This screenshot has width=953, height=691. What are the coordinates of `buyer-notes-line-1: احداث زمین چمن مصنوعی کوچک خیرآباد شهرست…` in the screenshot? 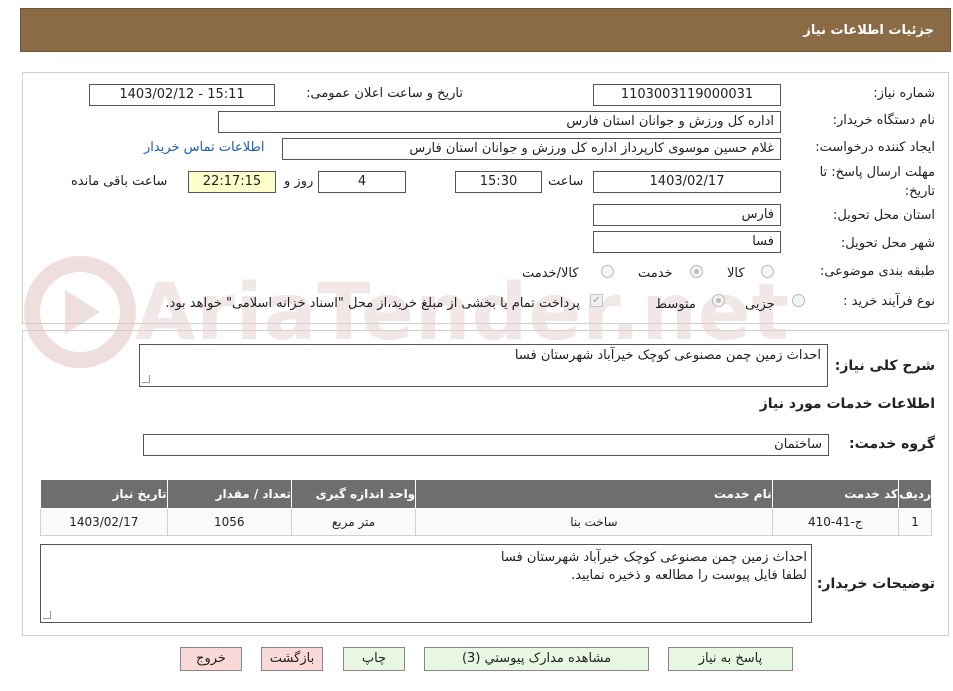 It's located at (653, 557).